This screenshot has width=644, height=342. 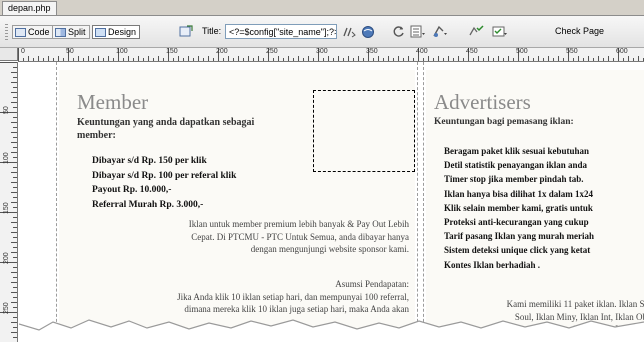 I want to click on ruler-tick-label: 600, so click(x=622, y=51).